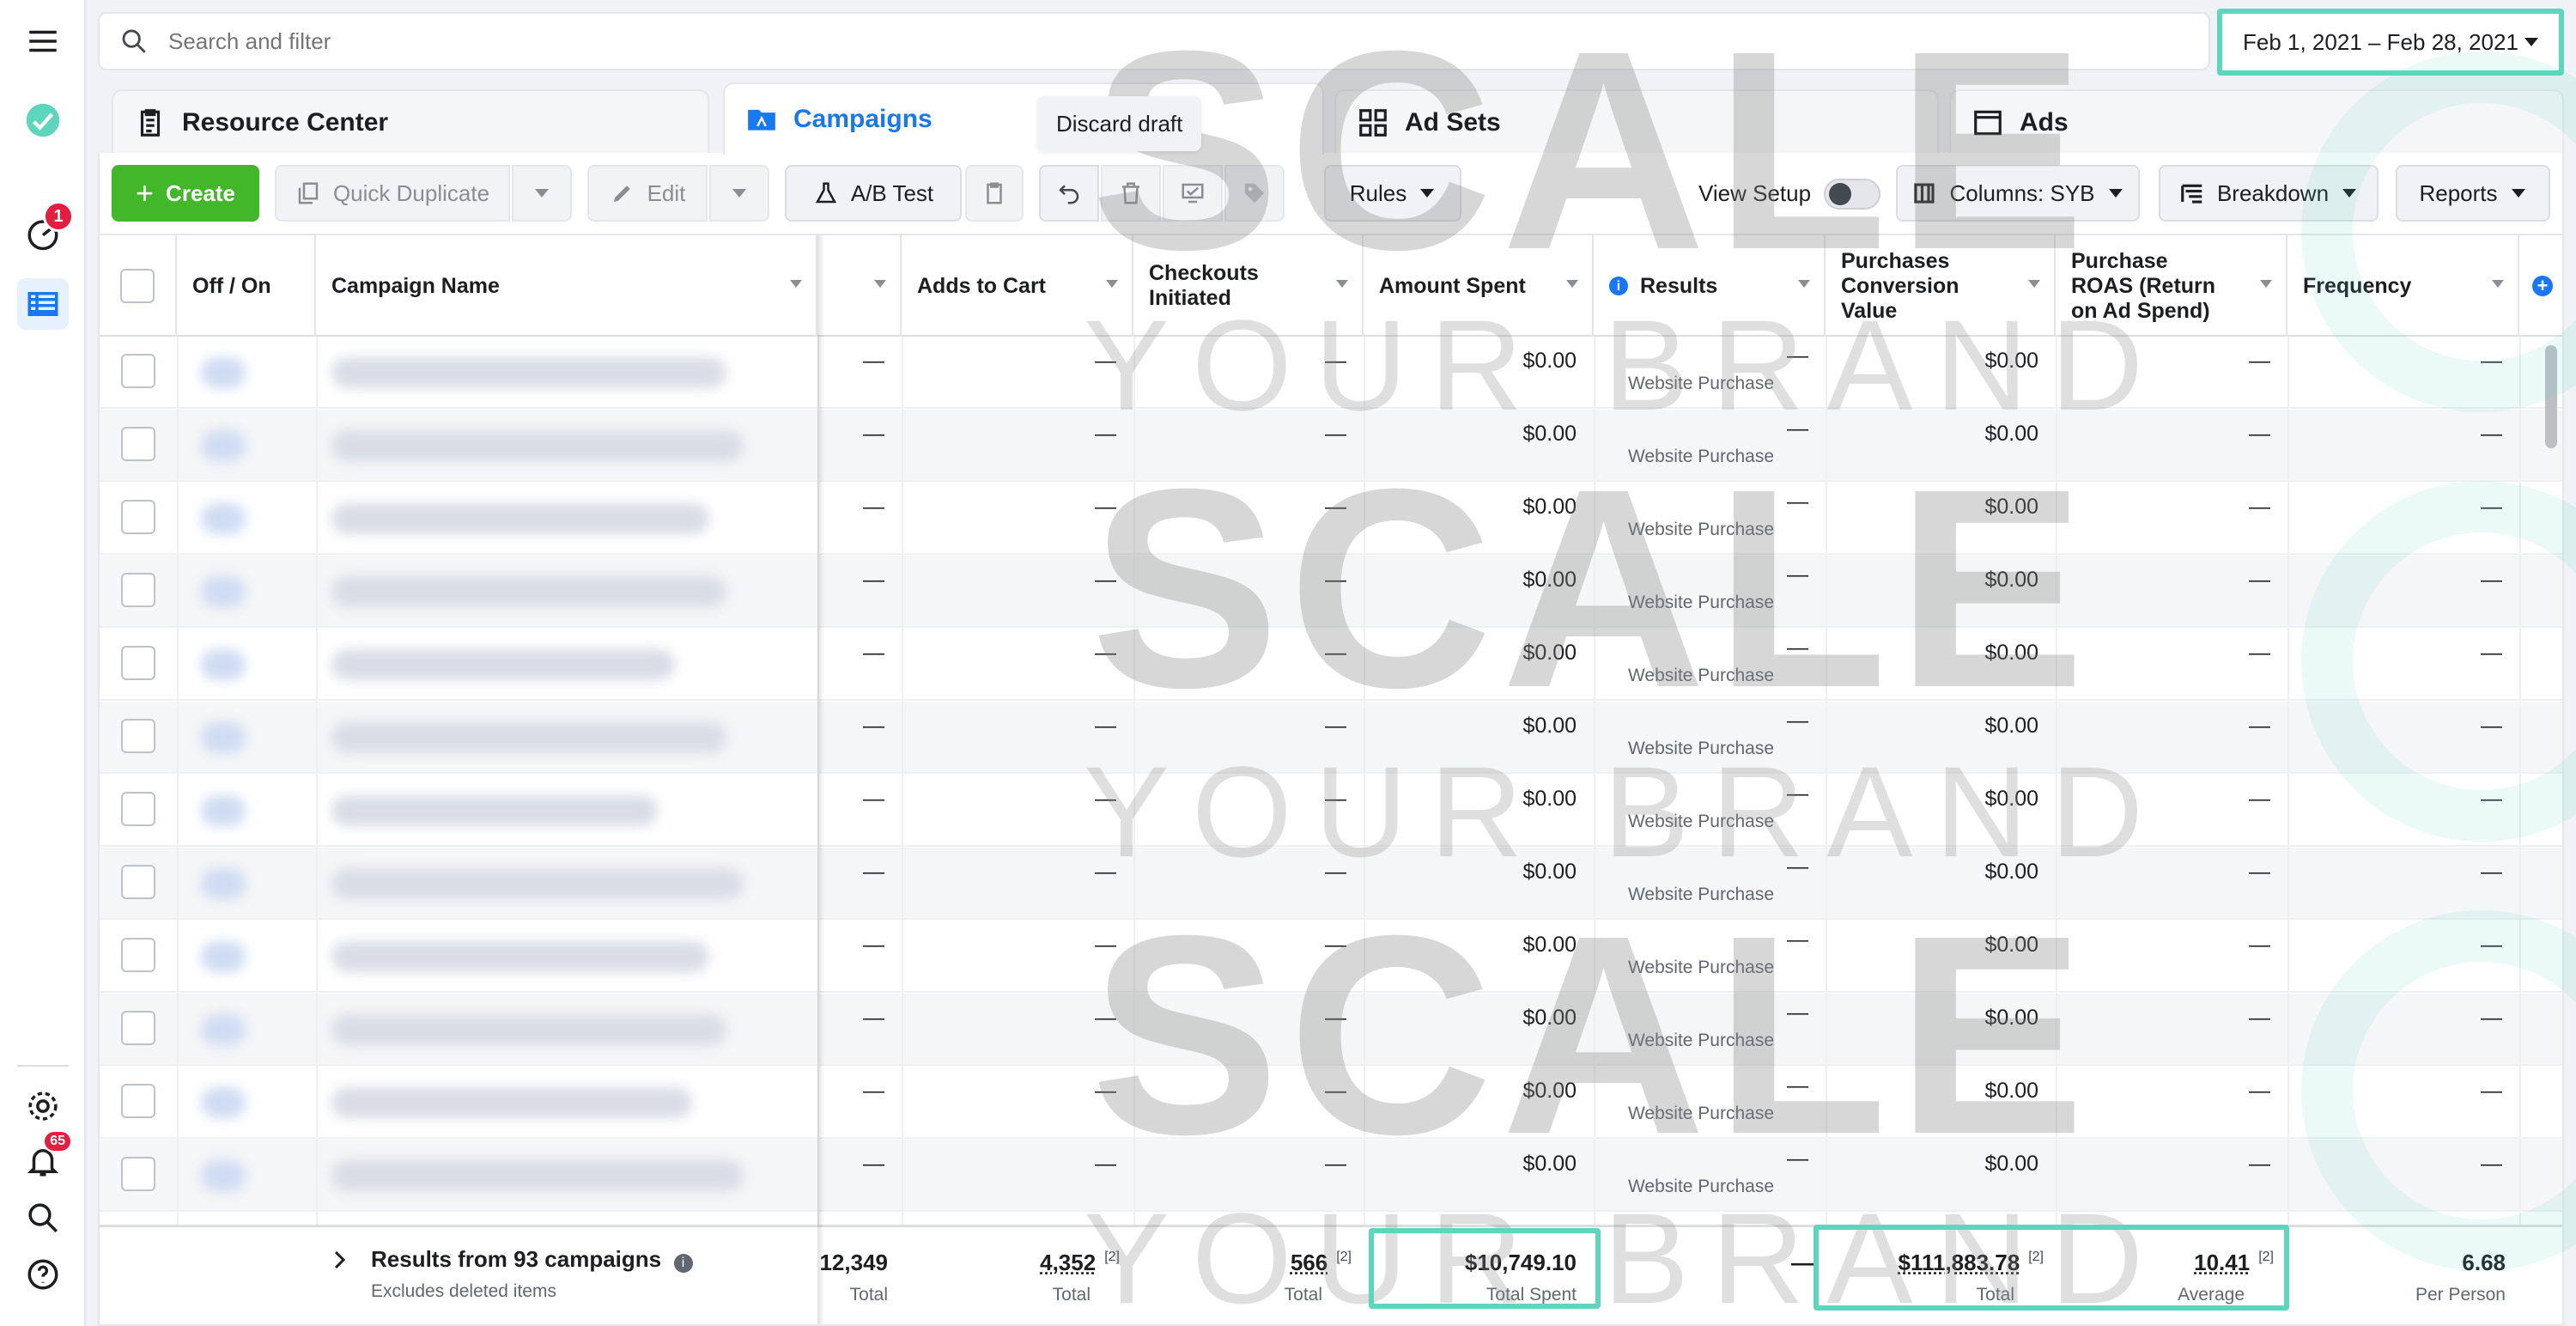  I want to click on column-header-adds-to-cart: Adds to Cart, so click(1017, 286).